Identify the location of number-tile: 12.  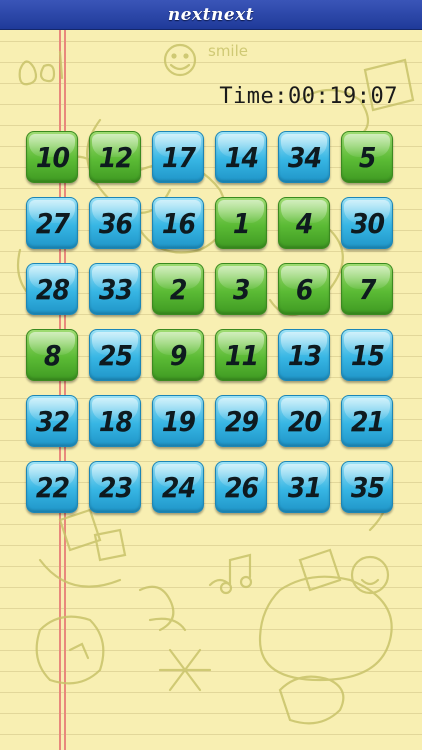
(115, 157).